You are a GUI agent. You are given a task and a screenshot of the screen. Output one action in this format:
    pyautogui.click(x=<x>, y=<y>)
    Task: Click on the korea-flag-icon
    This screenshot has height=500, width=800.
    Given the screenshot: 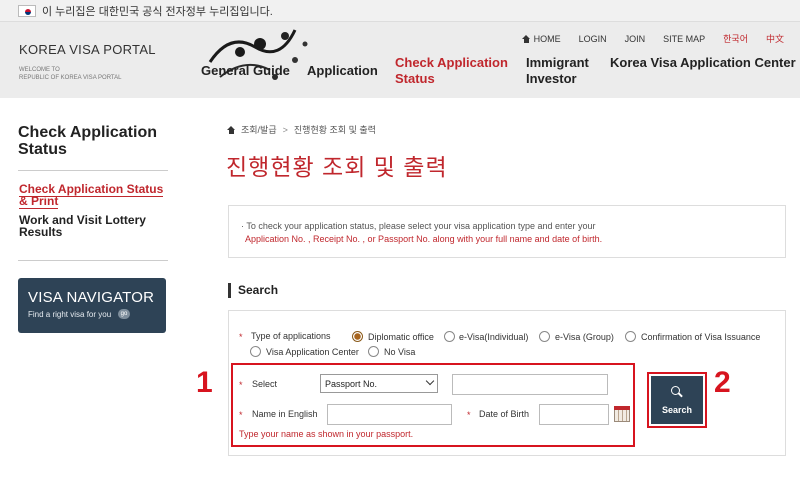 What is the action you would take?
    pyautogui.click(x=27, y=10)
    